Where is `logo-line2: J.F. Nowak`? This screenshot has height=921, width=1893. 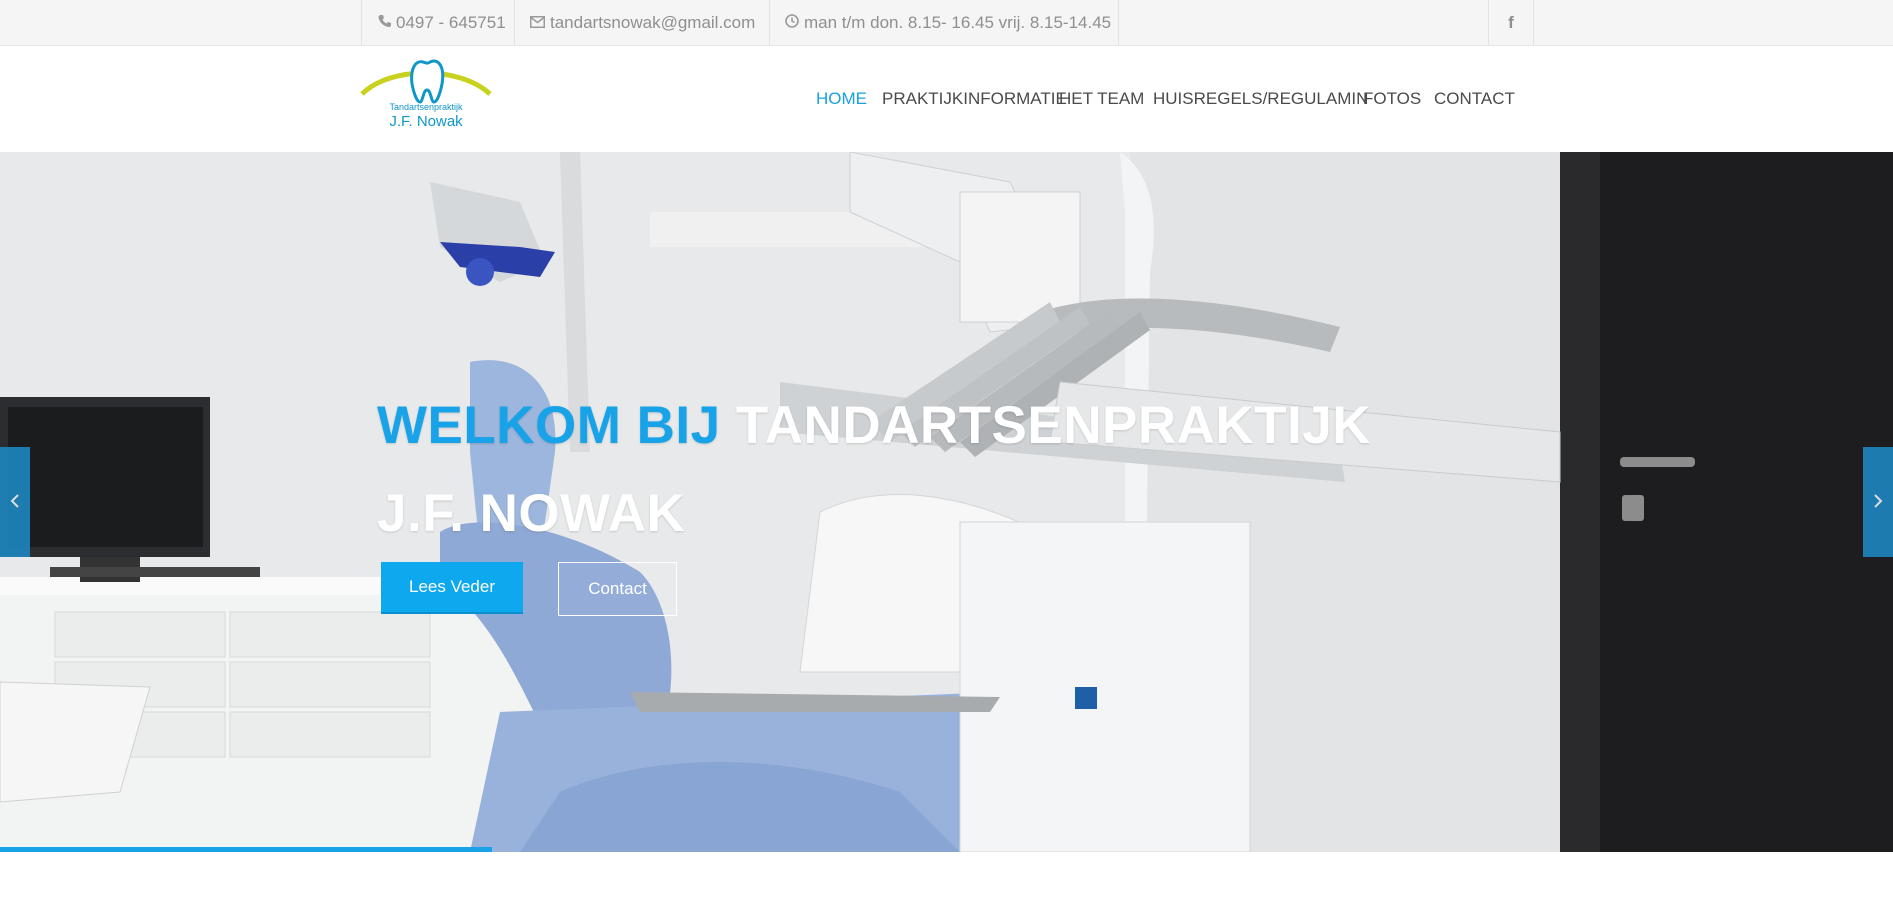 logo-line2: J.F. Nowak is located at coordinates (426, 121).